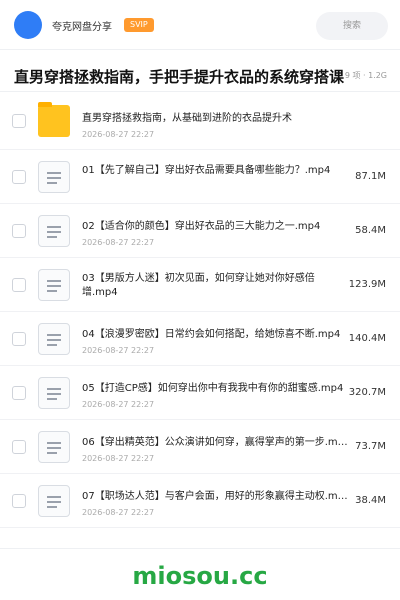 The height and width of the screenshot is (600, 400). What do you see at coordinates (82, 27) in the screenshot?
I see `share-title: 夸克网盘分享` at bounding box center [82, 27].